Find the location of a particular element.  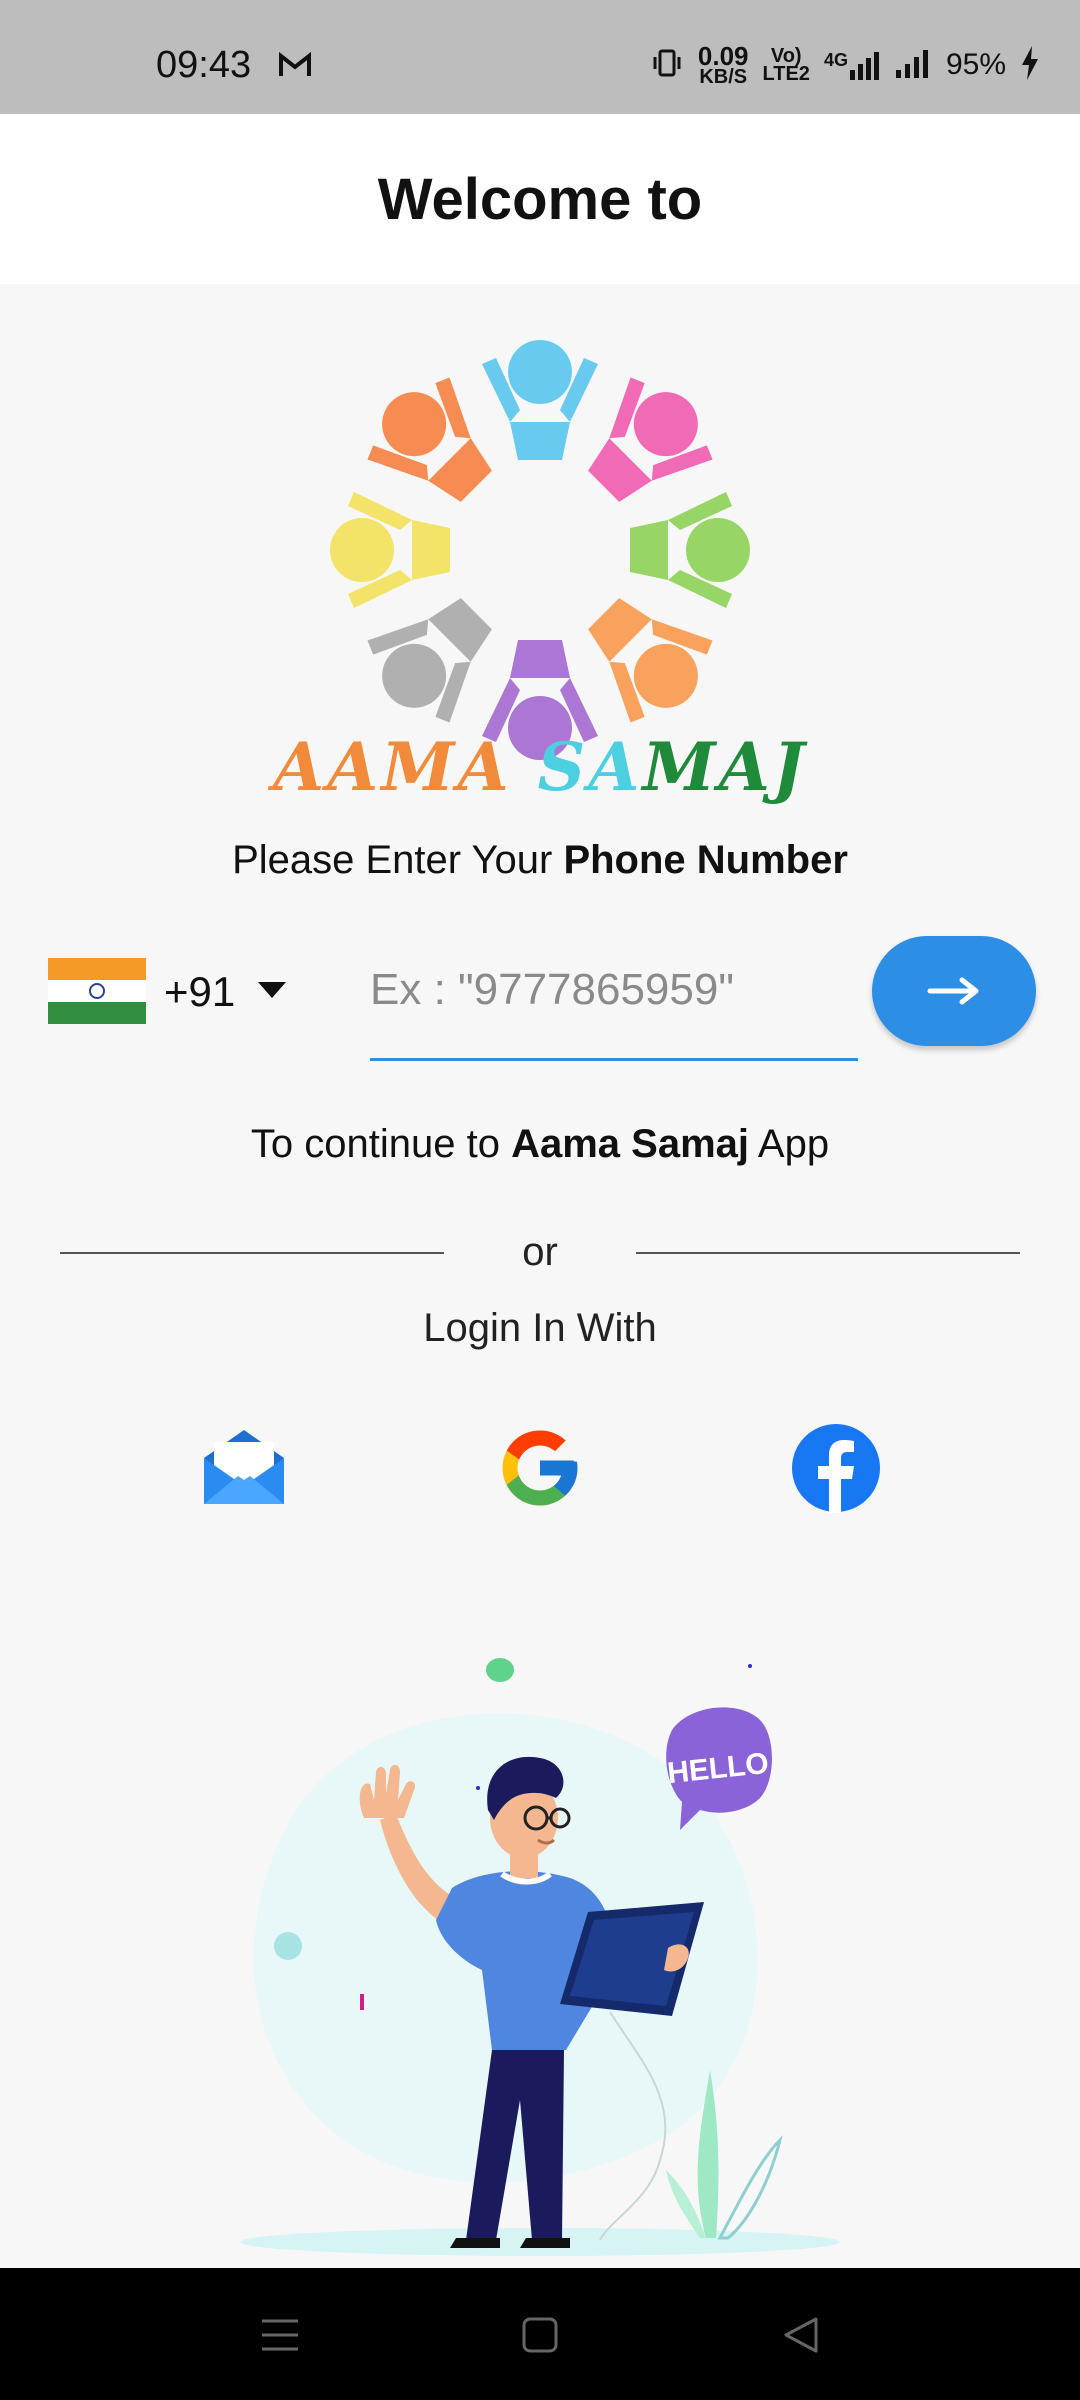

input-underline is located at coordinates (614, 1059).